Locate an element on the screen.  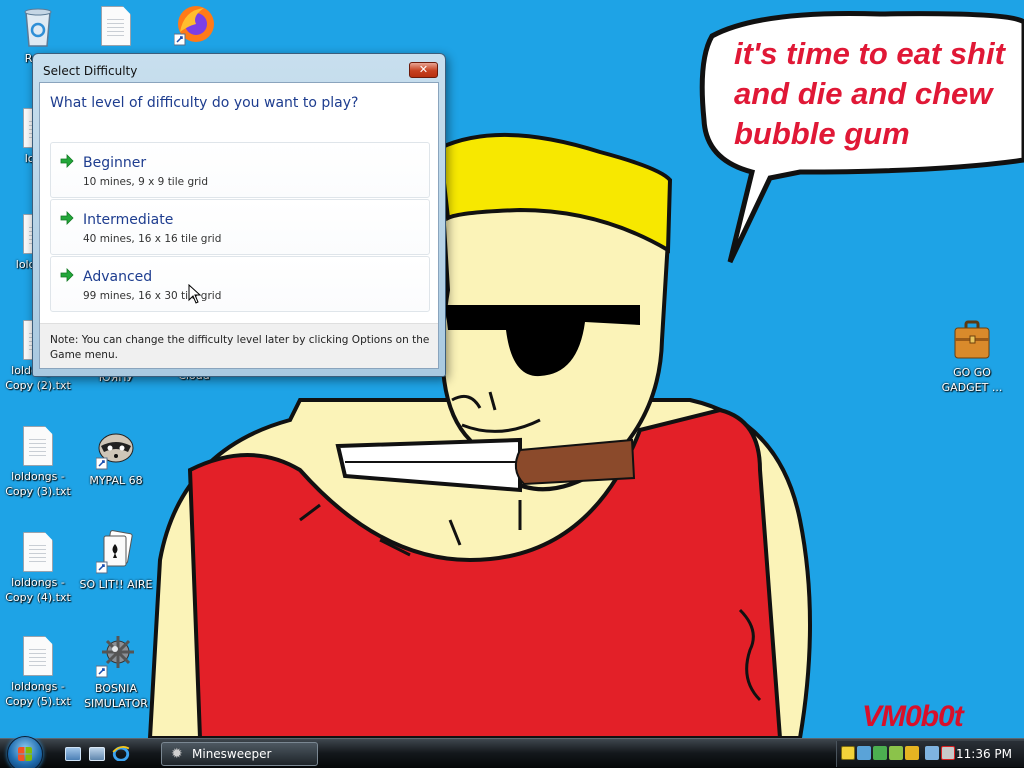
desktop-icon-firefox is located at coordinates (194, 24).